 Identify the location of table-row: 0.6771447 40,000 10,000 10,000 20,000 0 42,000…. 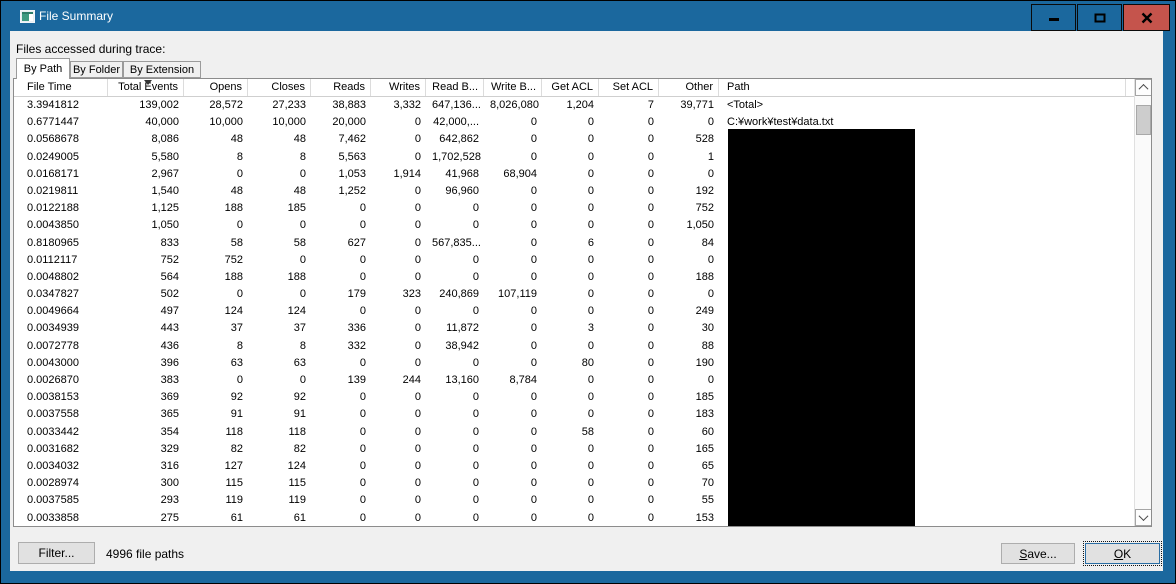
(574, 122).